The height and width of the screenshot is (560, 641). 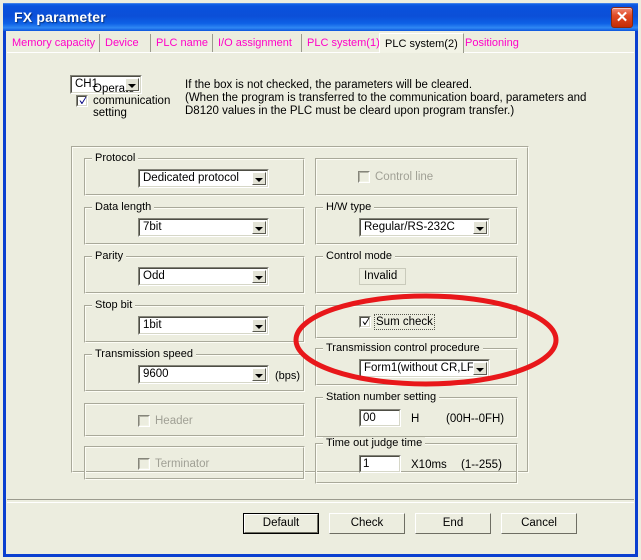 I want to click on channel-select-value: CH1, so click(x=87, y=84).